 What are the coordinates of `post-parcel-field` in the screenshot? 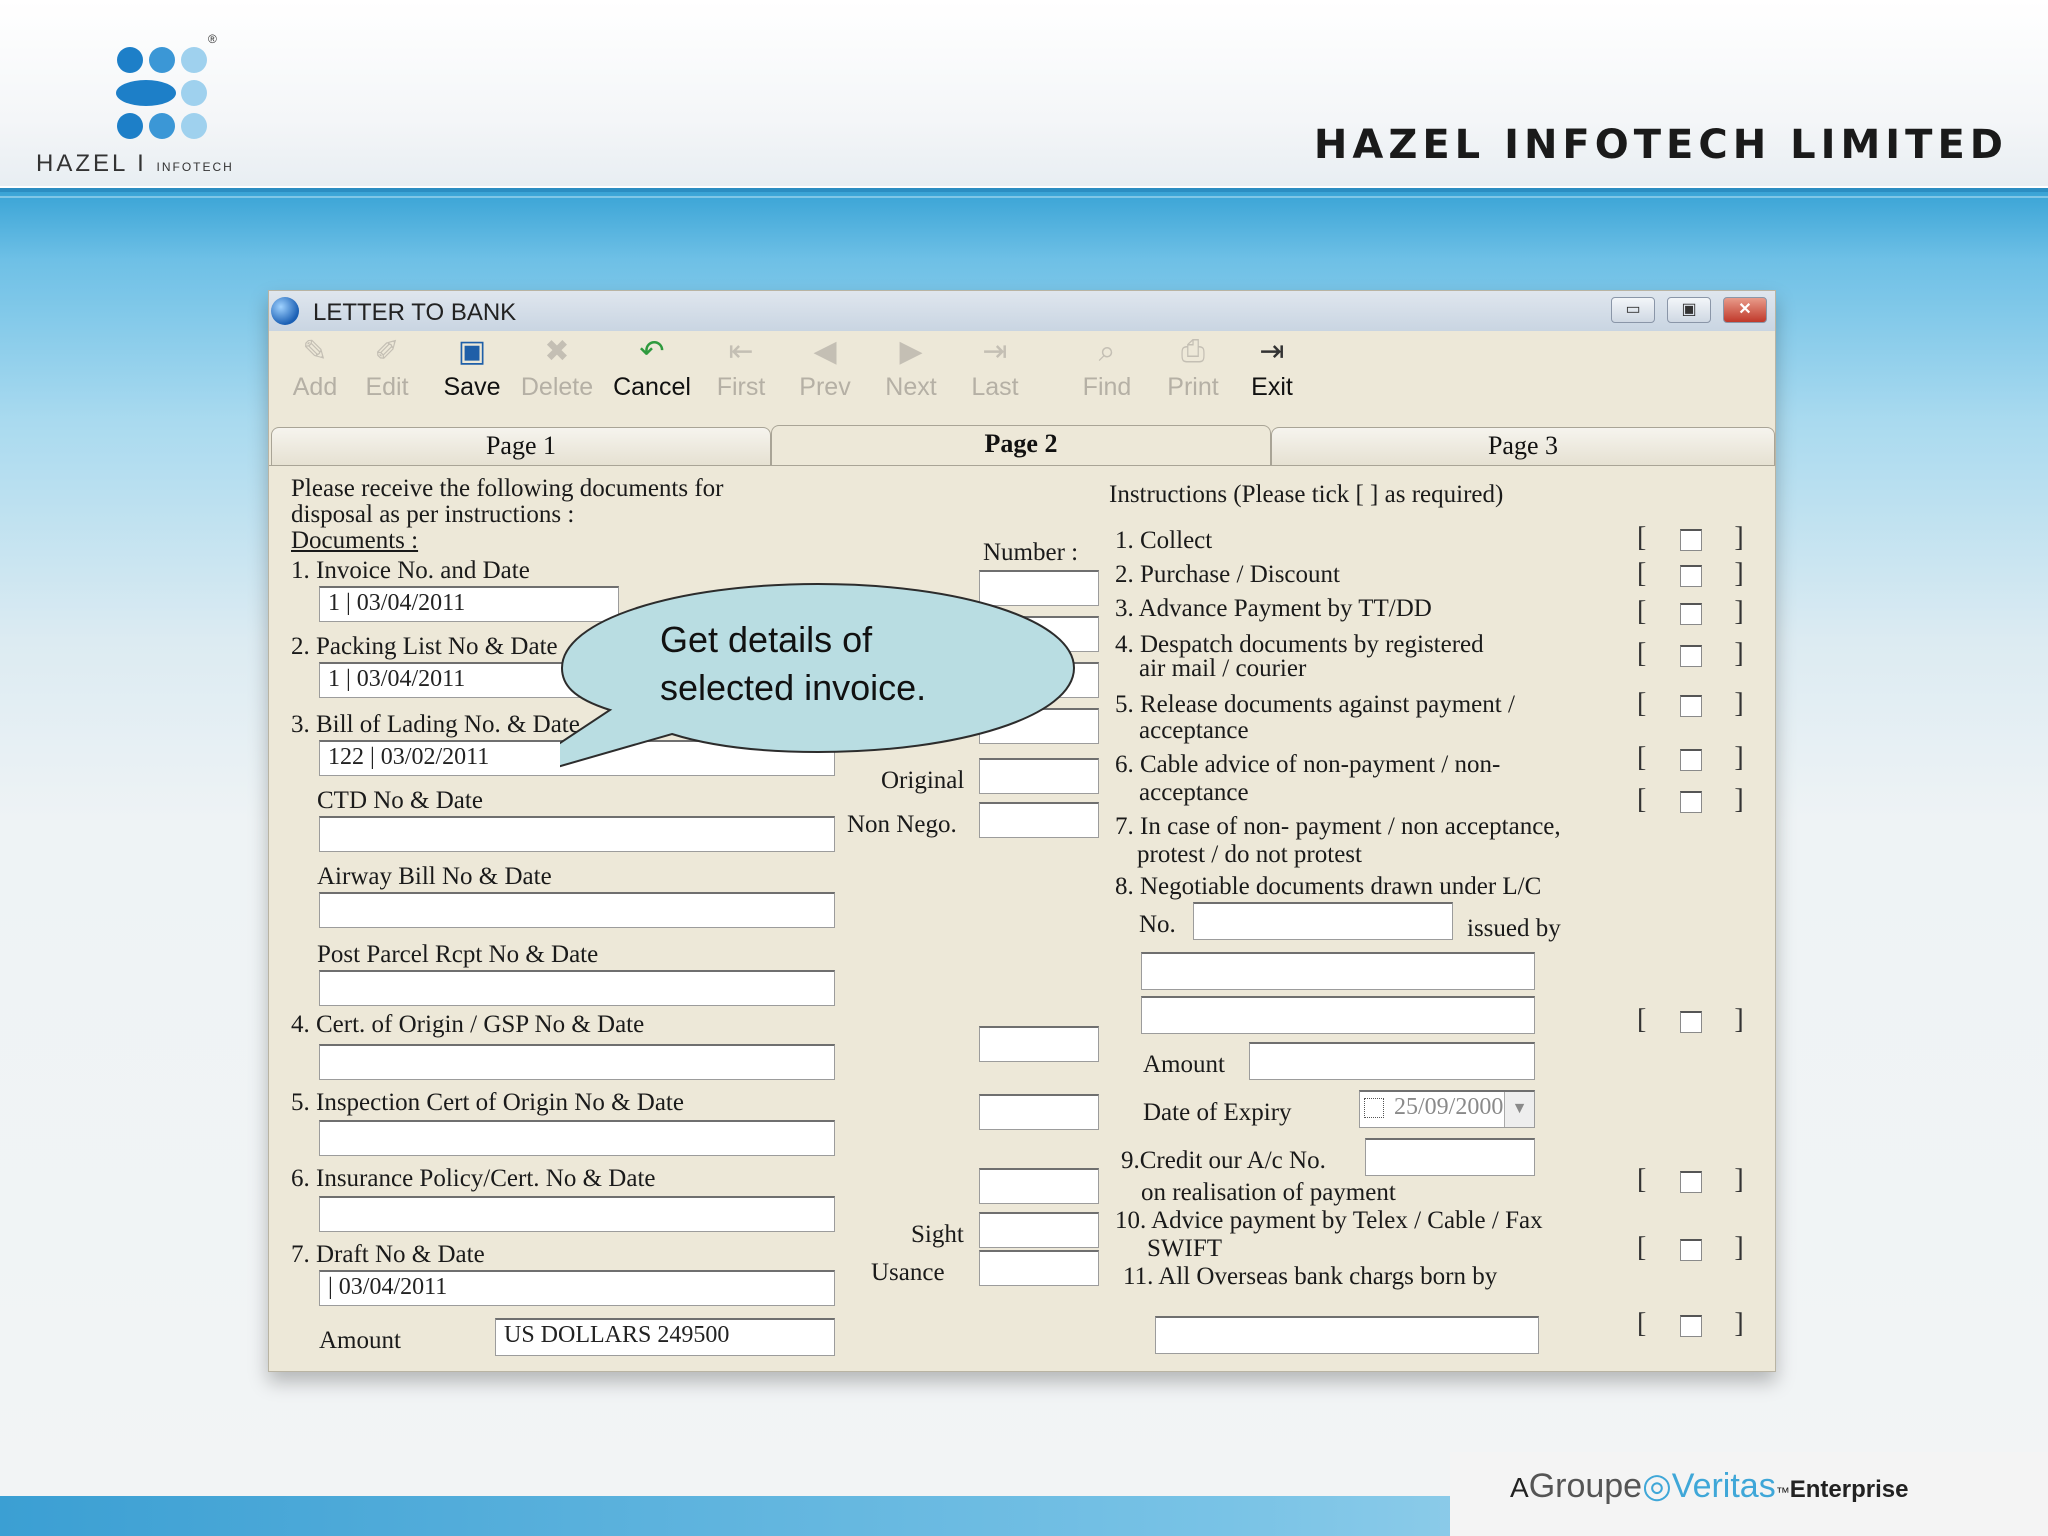 It's located at (577, 988).